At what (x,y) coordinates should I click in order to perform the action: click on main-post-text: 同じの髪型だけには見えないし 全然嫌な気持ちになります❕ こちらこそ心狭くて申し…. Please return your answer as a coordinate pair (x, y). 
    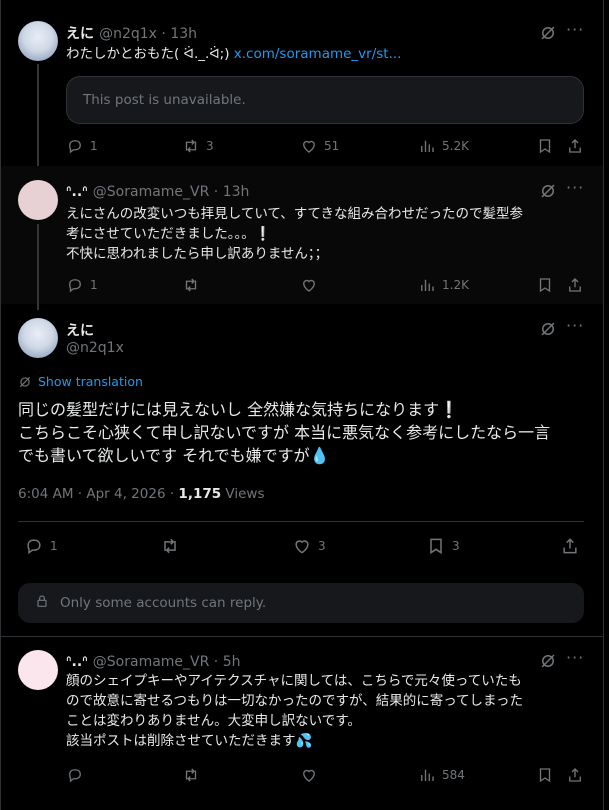
    Looking at the image, I should click on (284, 432).